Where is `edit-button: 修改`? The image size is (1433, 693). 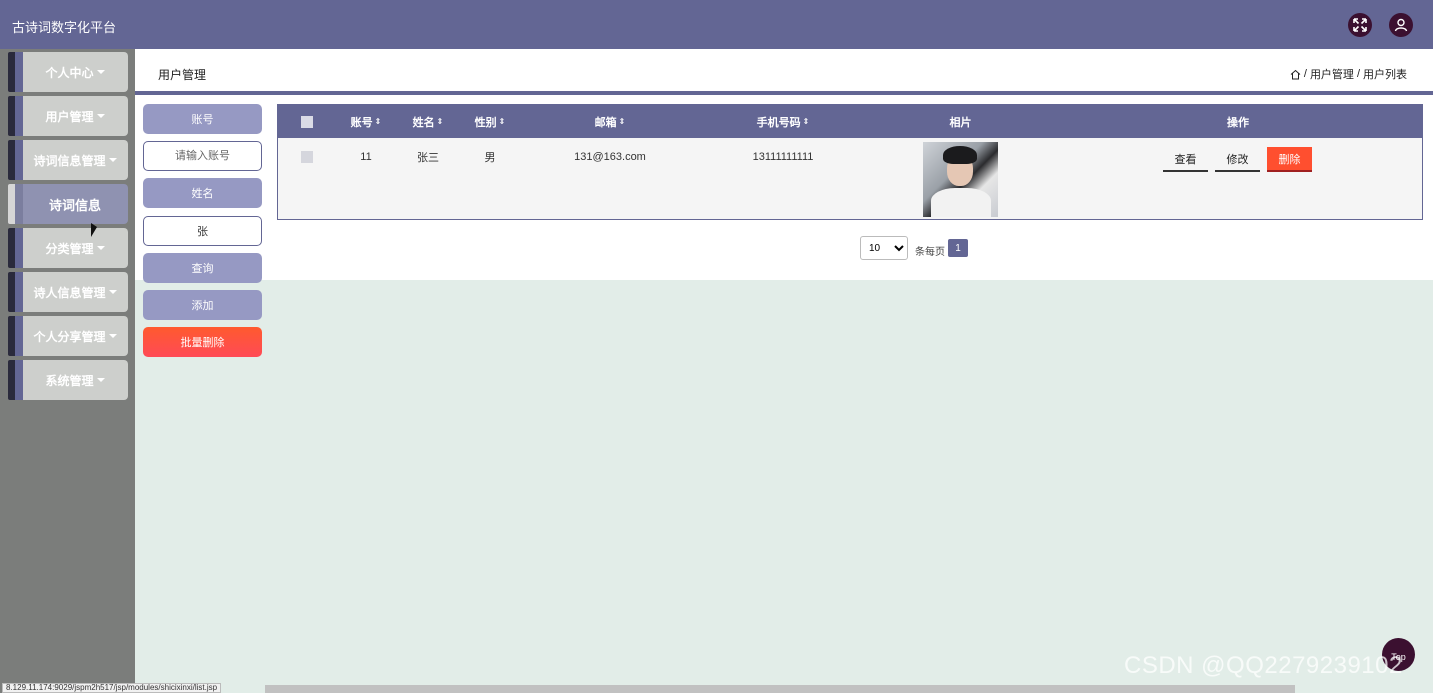 edit-button: 修改 is located at coordinates (1237, 159).